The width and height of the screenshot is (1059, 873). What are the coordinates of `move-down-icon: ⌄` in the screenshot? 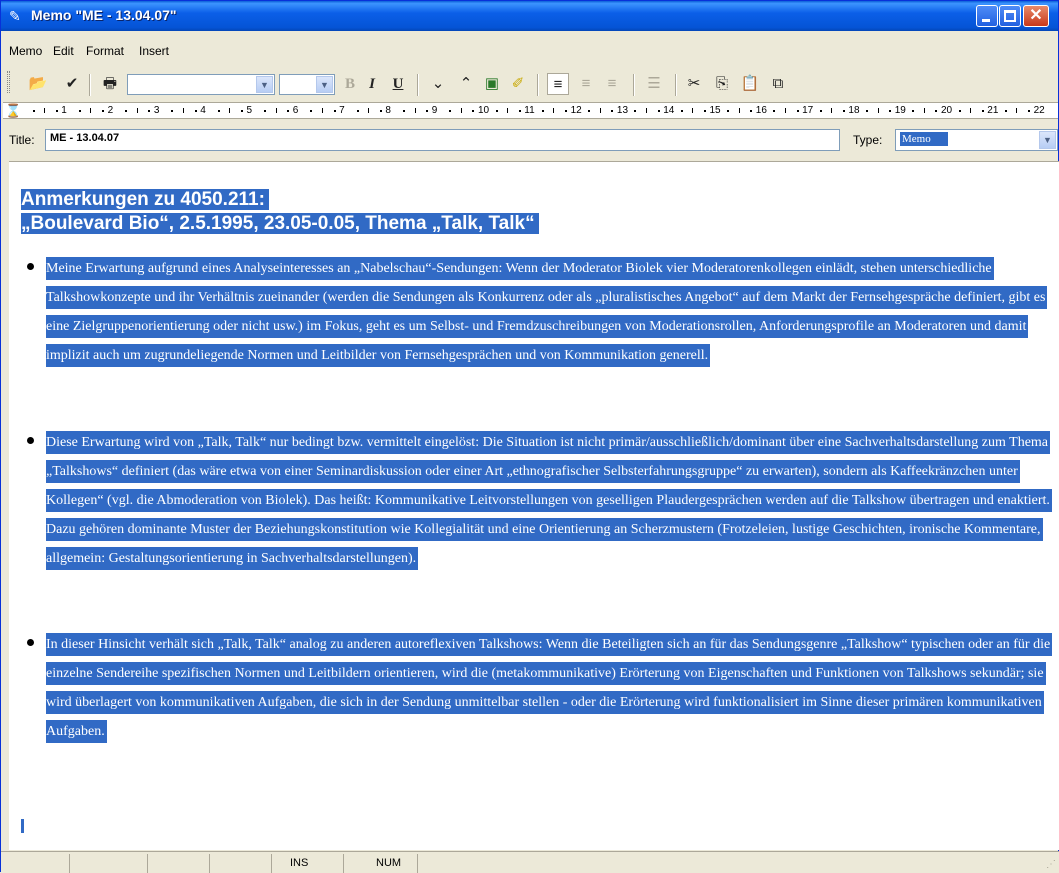 It's located at (438, 84).